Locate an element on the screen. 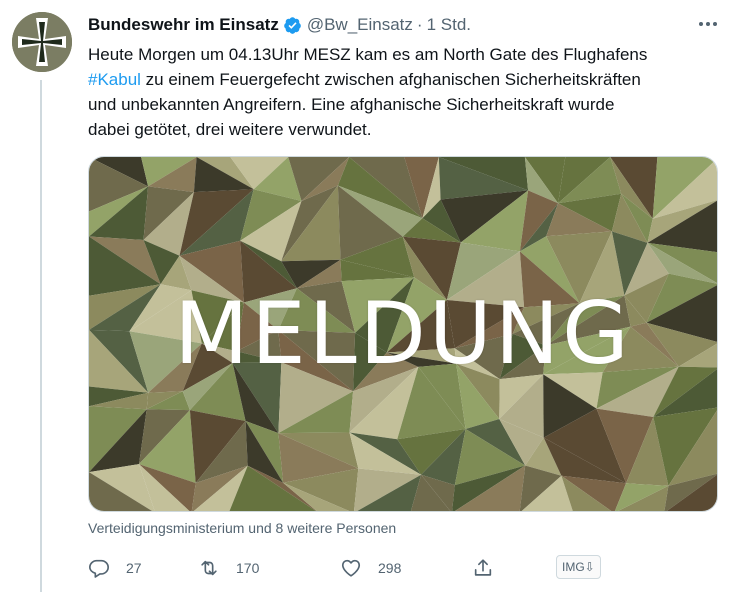  heart-icon is located at coordinates (351, 568).